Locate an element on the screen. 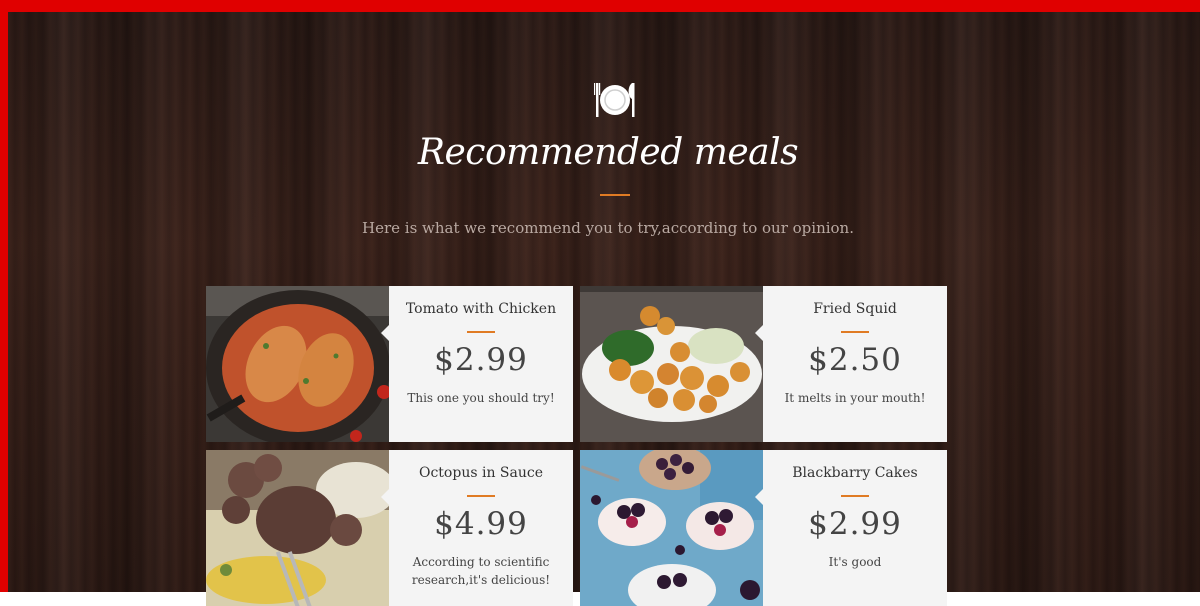  meal-description: It melts in your mouth! is located at coordinates (855, 398).